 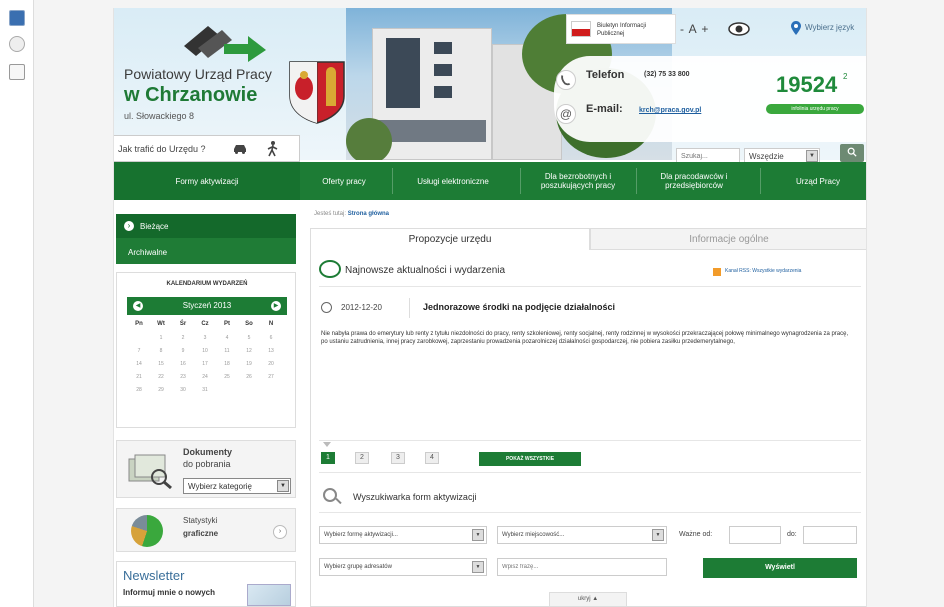 What do you see at coordinates (276, 306) in the screenshot?
I see `chevron-right-icon: ▶` at bounding box center [276, 306].